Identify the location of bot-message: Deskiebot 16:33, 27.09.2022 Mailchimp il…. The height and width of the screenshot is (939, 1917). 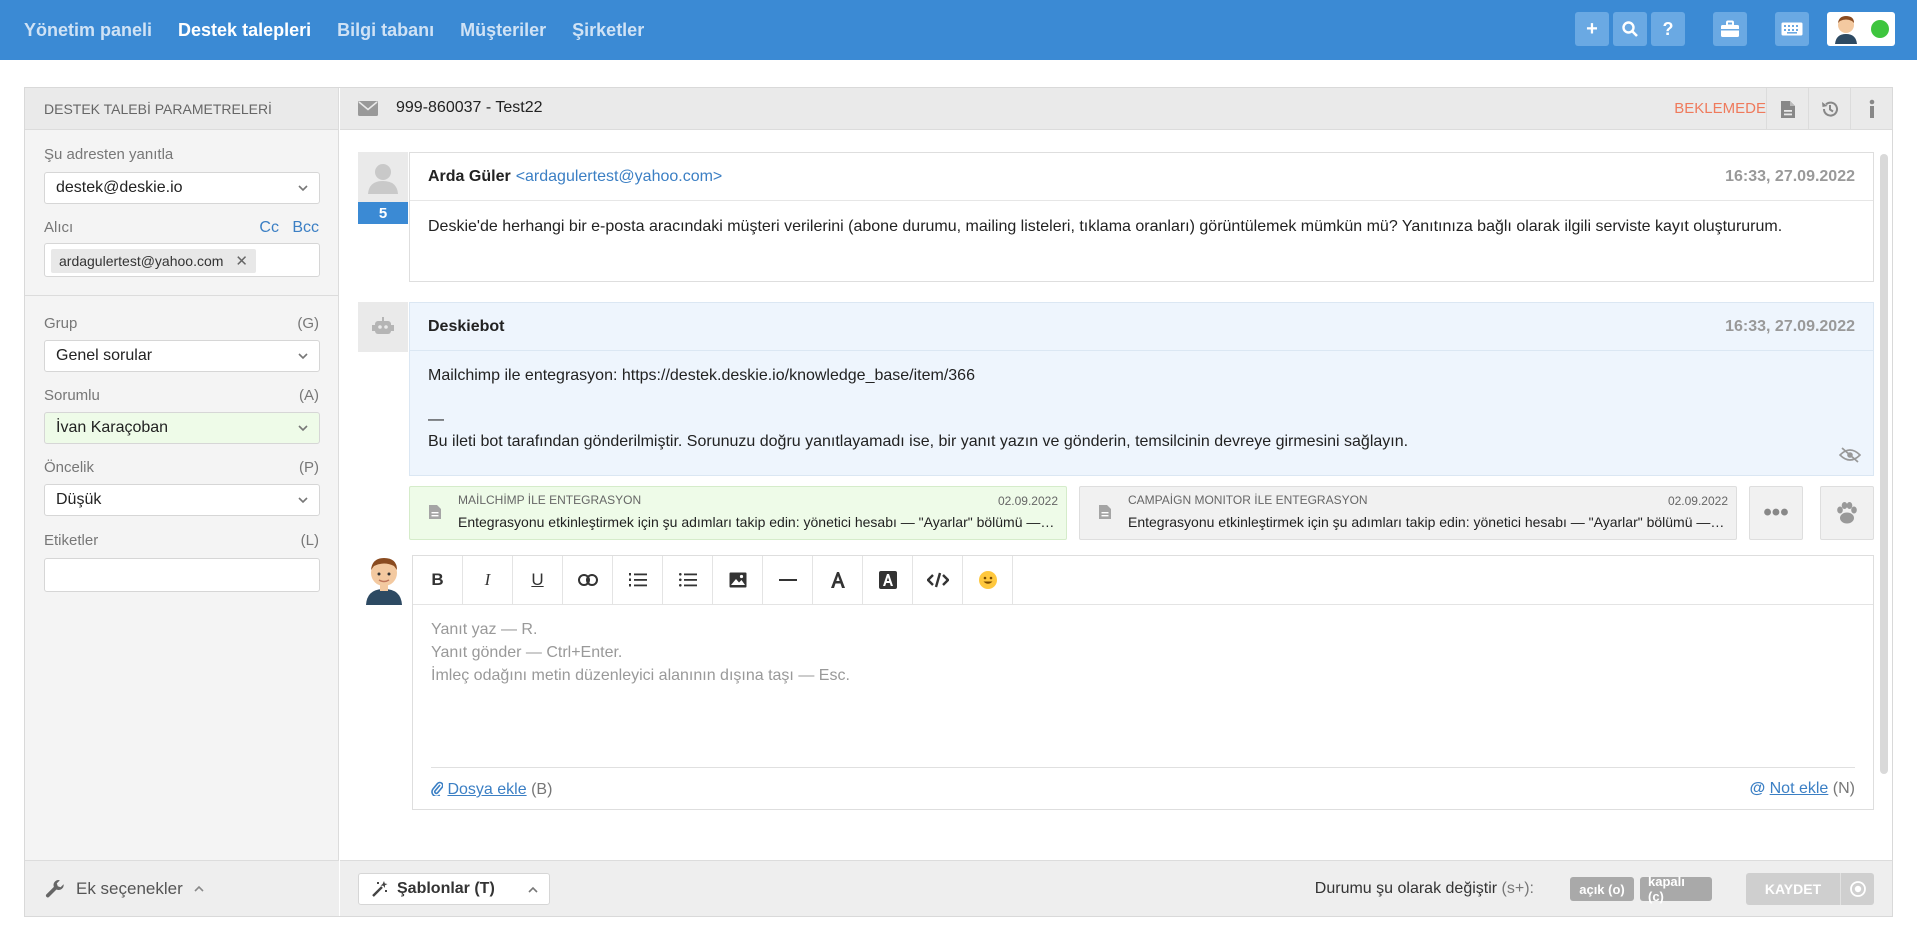
(1141, 389).